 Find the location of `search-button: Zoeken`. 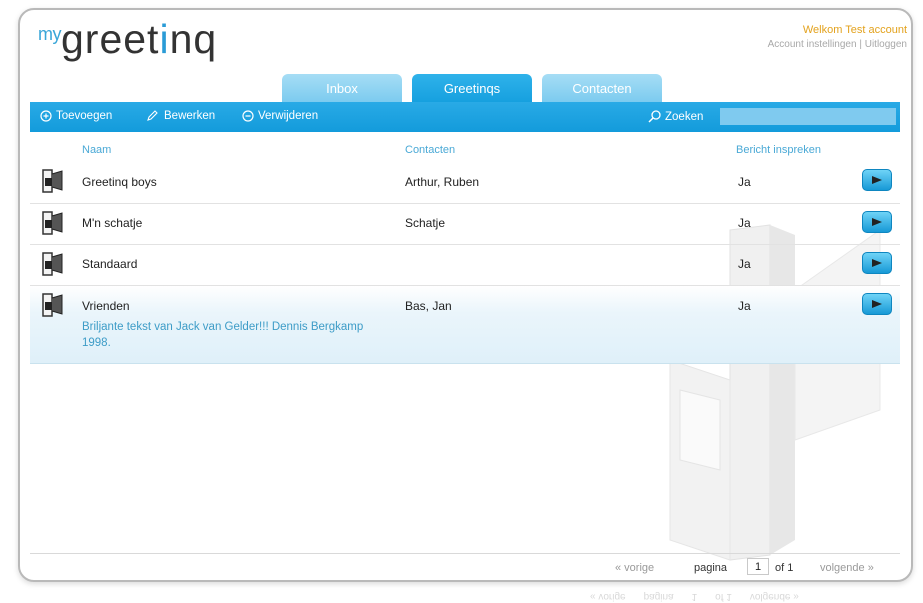

search-button: Zoeken is located at coordinates (675, 116).